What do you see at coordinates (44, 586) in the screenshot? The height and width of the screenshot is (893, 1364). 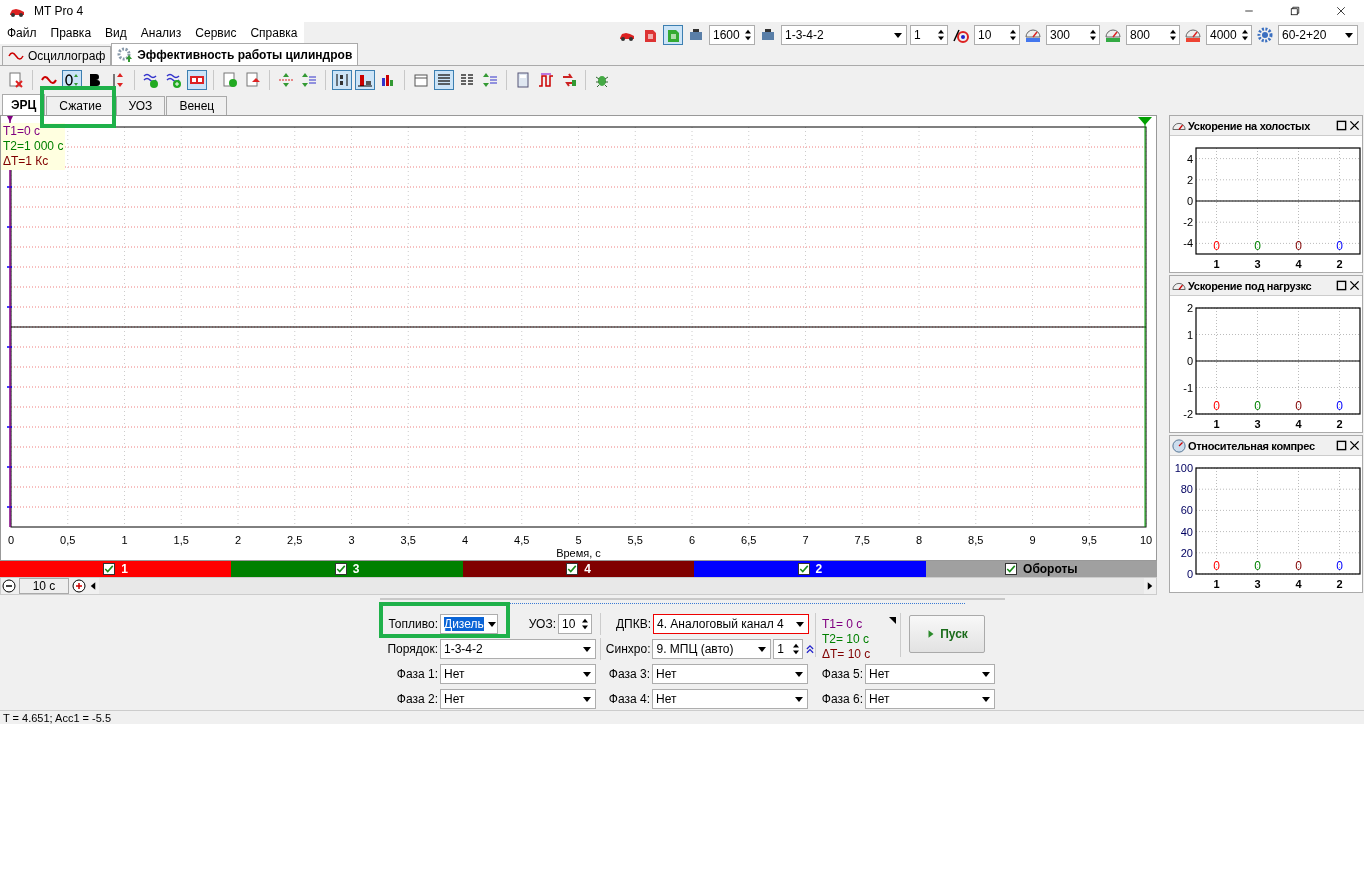 I see `time-scale-field: 10 с` at bounding box center [44, 586].